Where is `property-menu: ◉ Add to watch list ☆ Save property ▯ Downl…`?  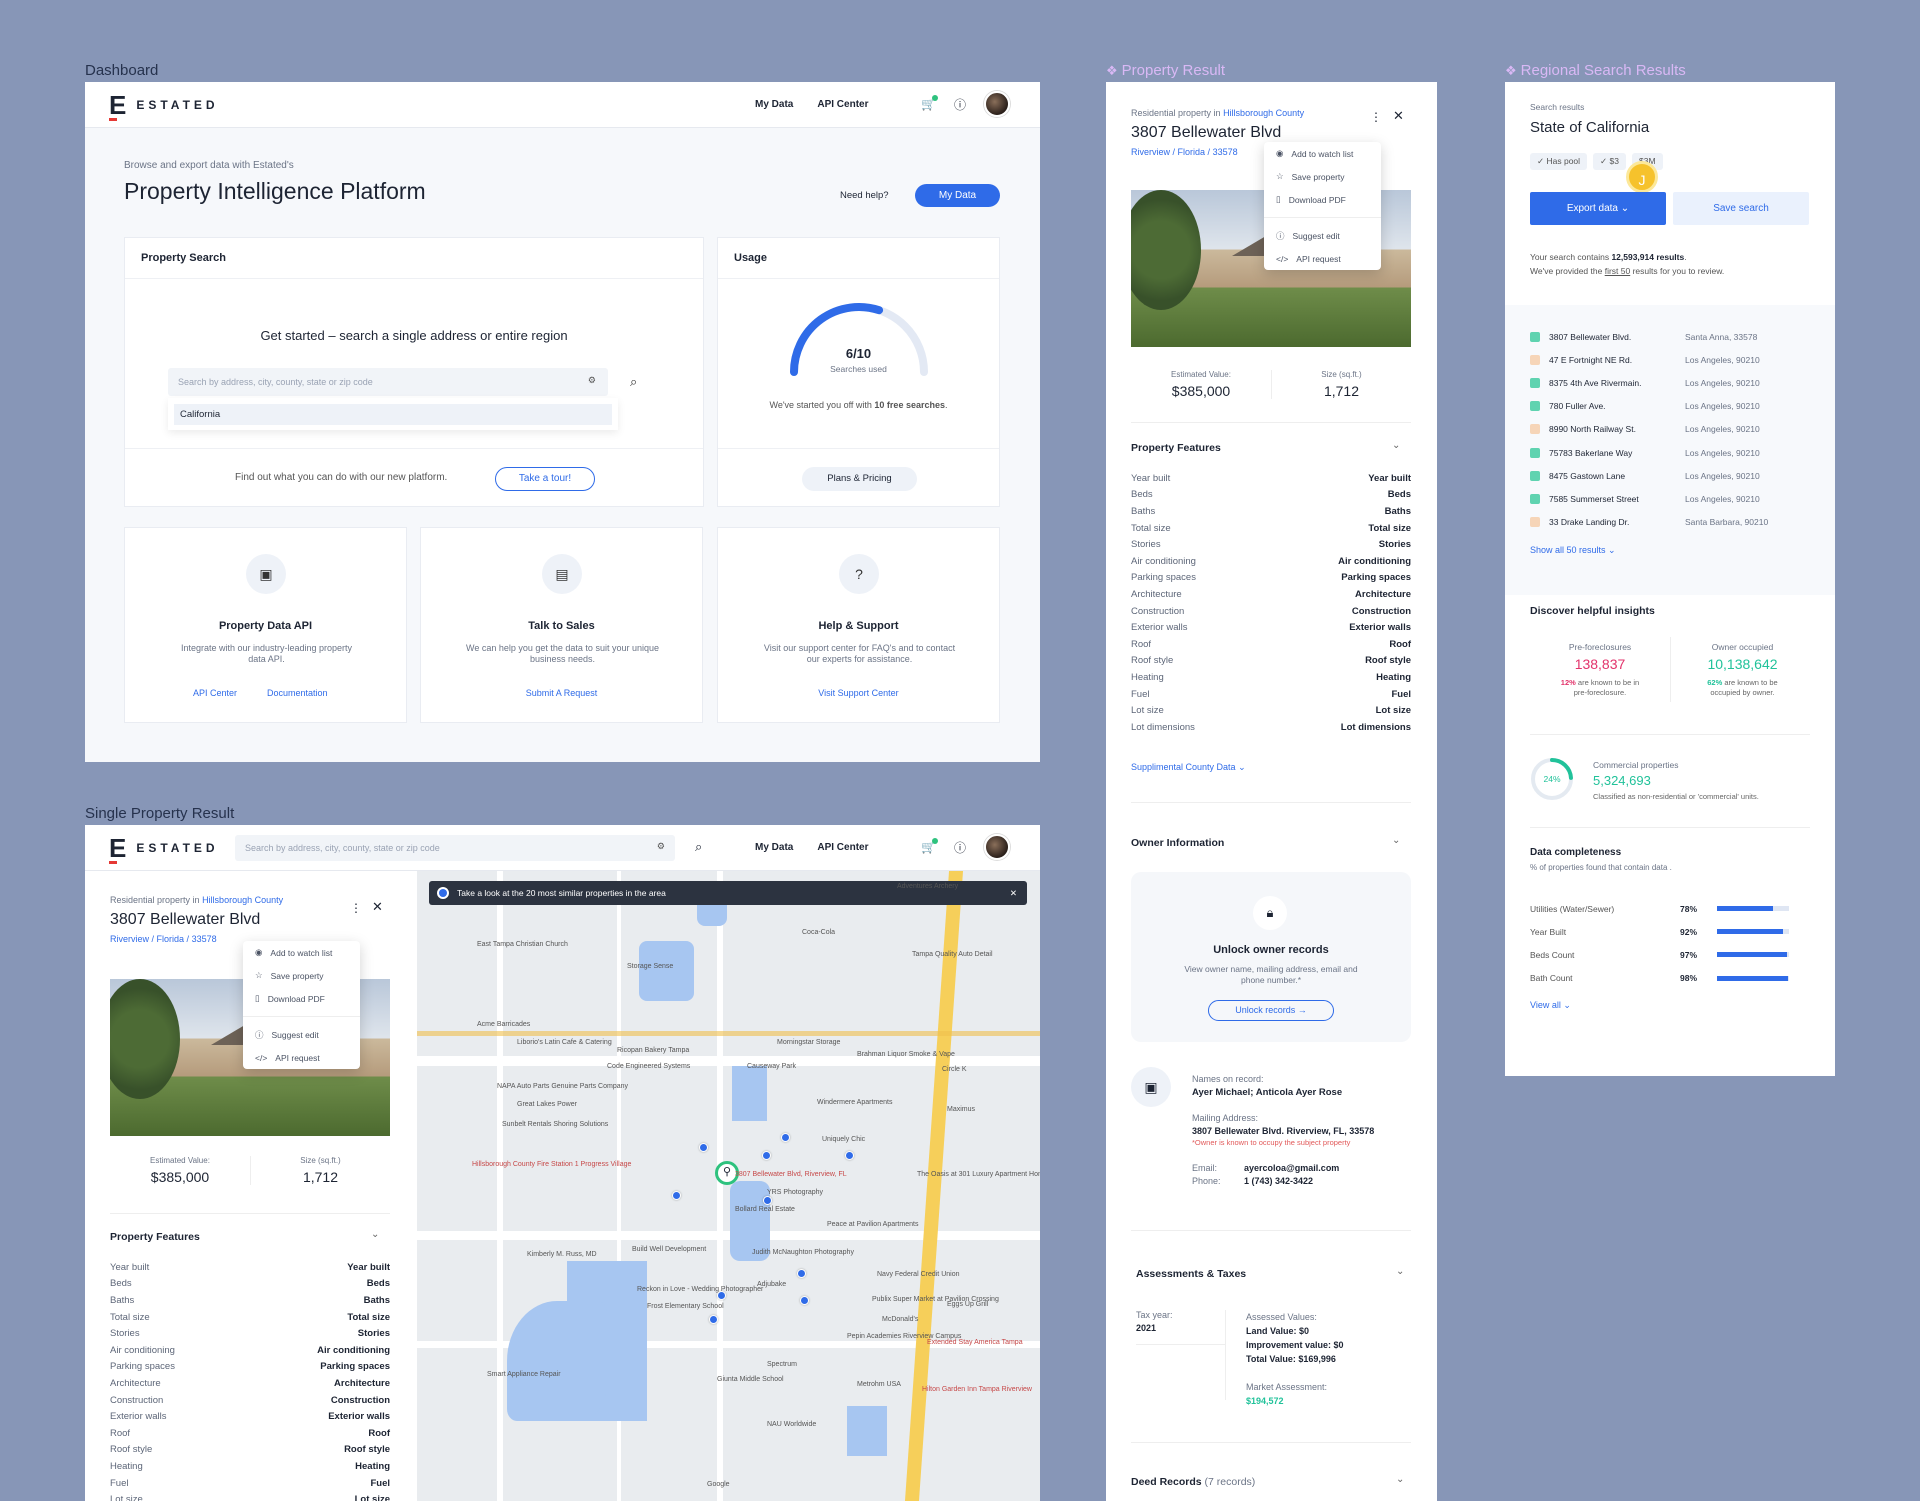 property-menu: ◉ Add to watch list ☆ Save property ▯ Downl… is located at coordinates (1322, 206).